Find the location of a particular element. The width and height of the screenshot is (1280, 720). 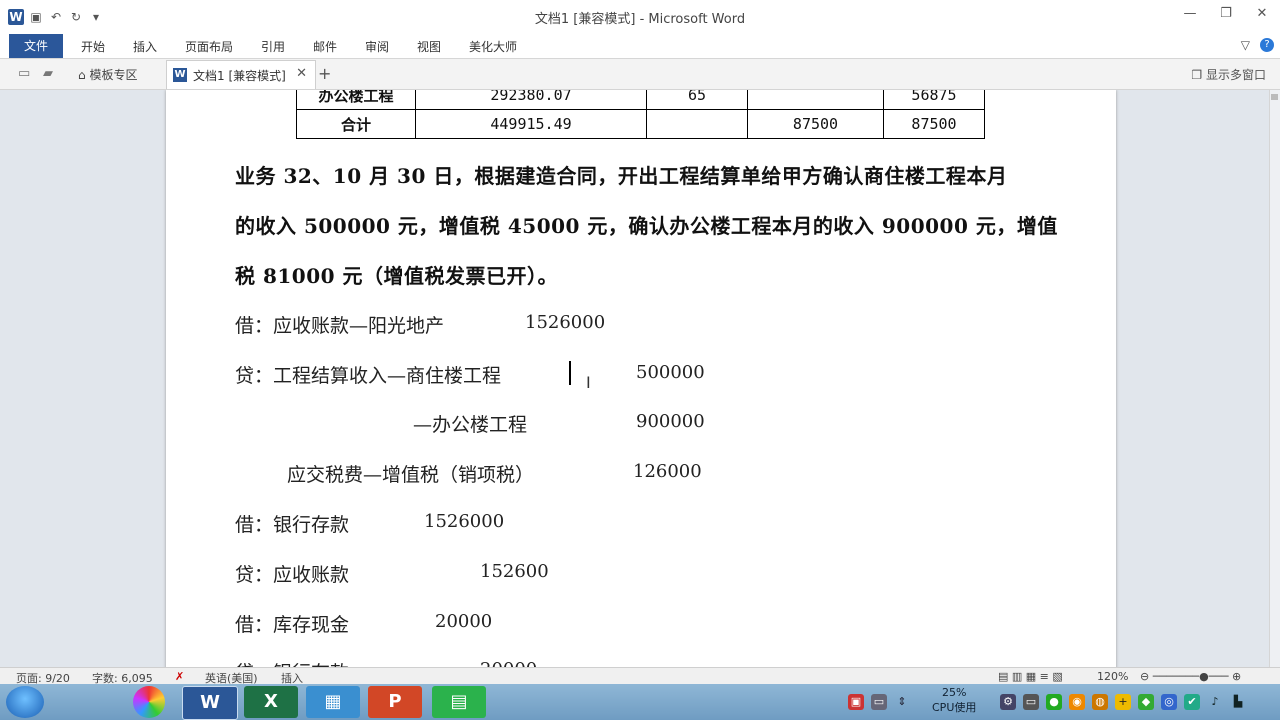

tab-beautify: 美化大师 is located at coordinates (493, 46).